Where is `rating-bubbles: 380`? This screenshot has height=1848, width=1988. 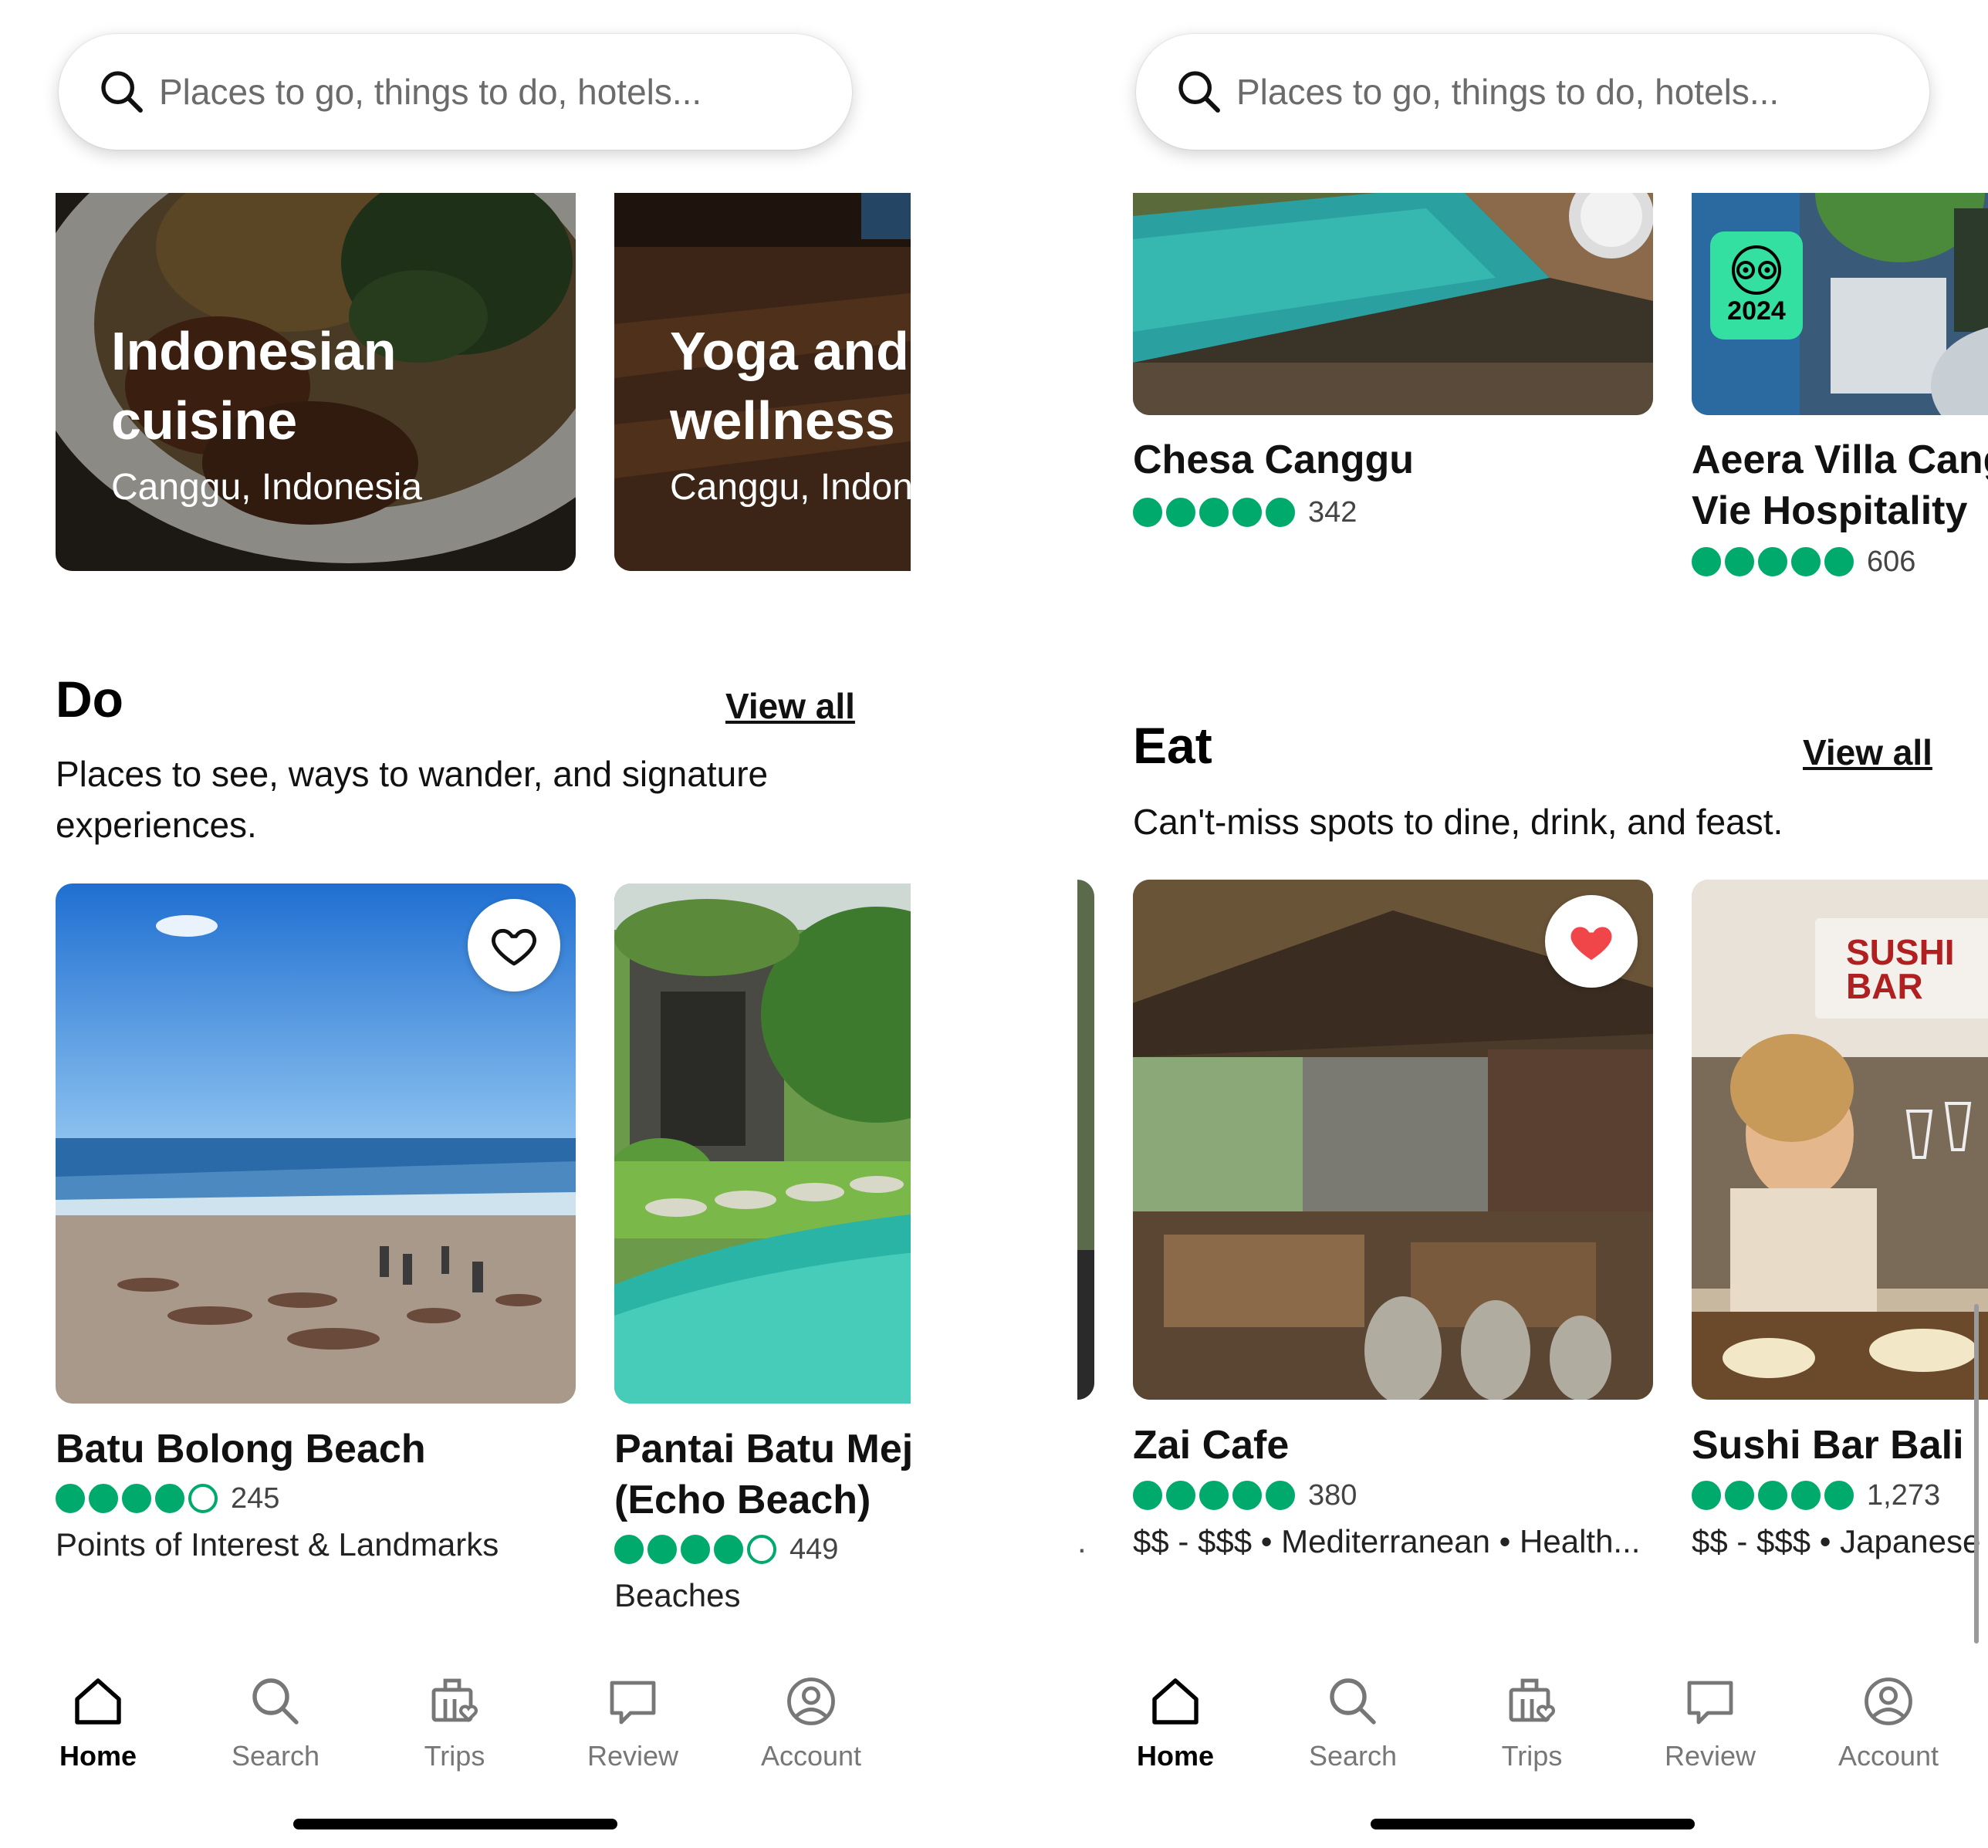
rating-bubbles: 380 is located at coordinates (1245, 1496).